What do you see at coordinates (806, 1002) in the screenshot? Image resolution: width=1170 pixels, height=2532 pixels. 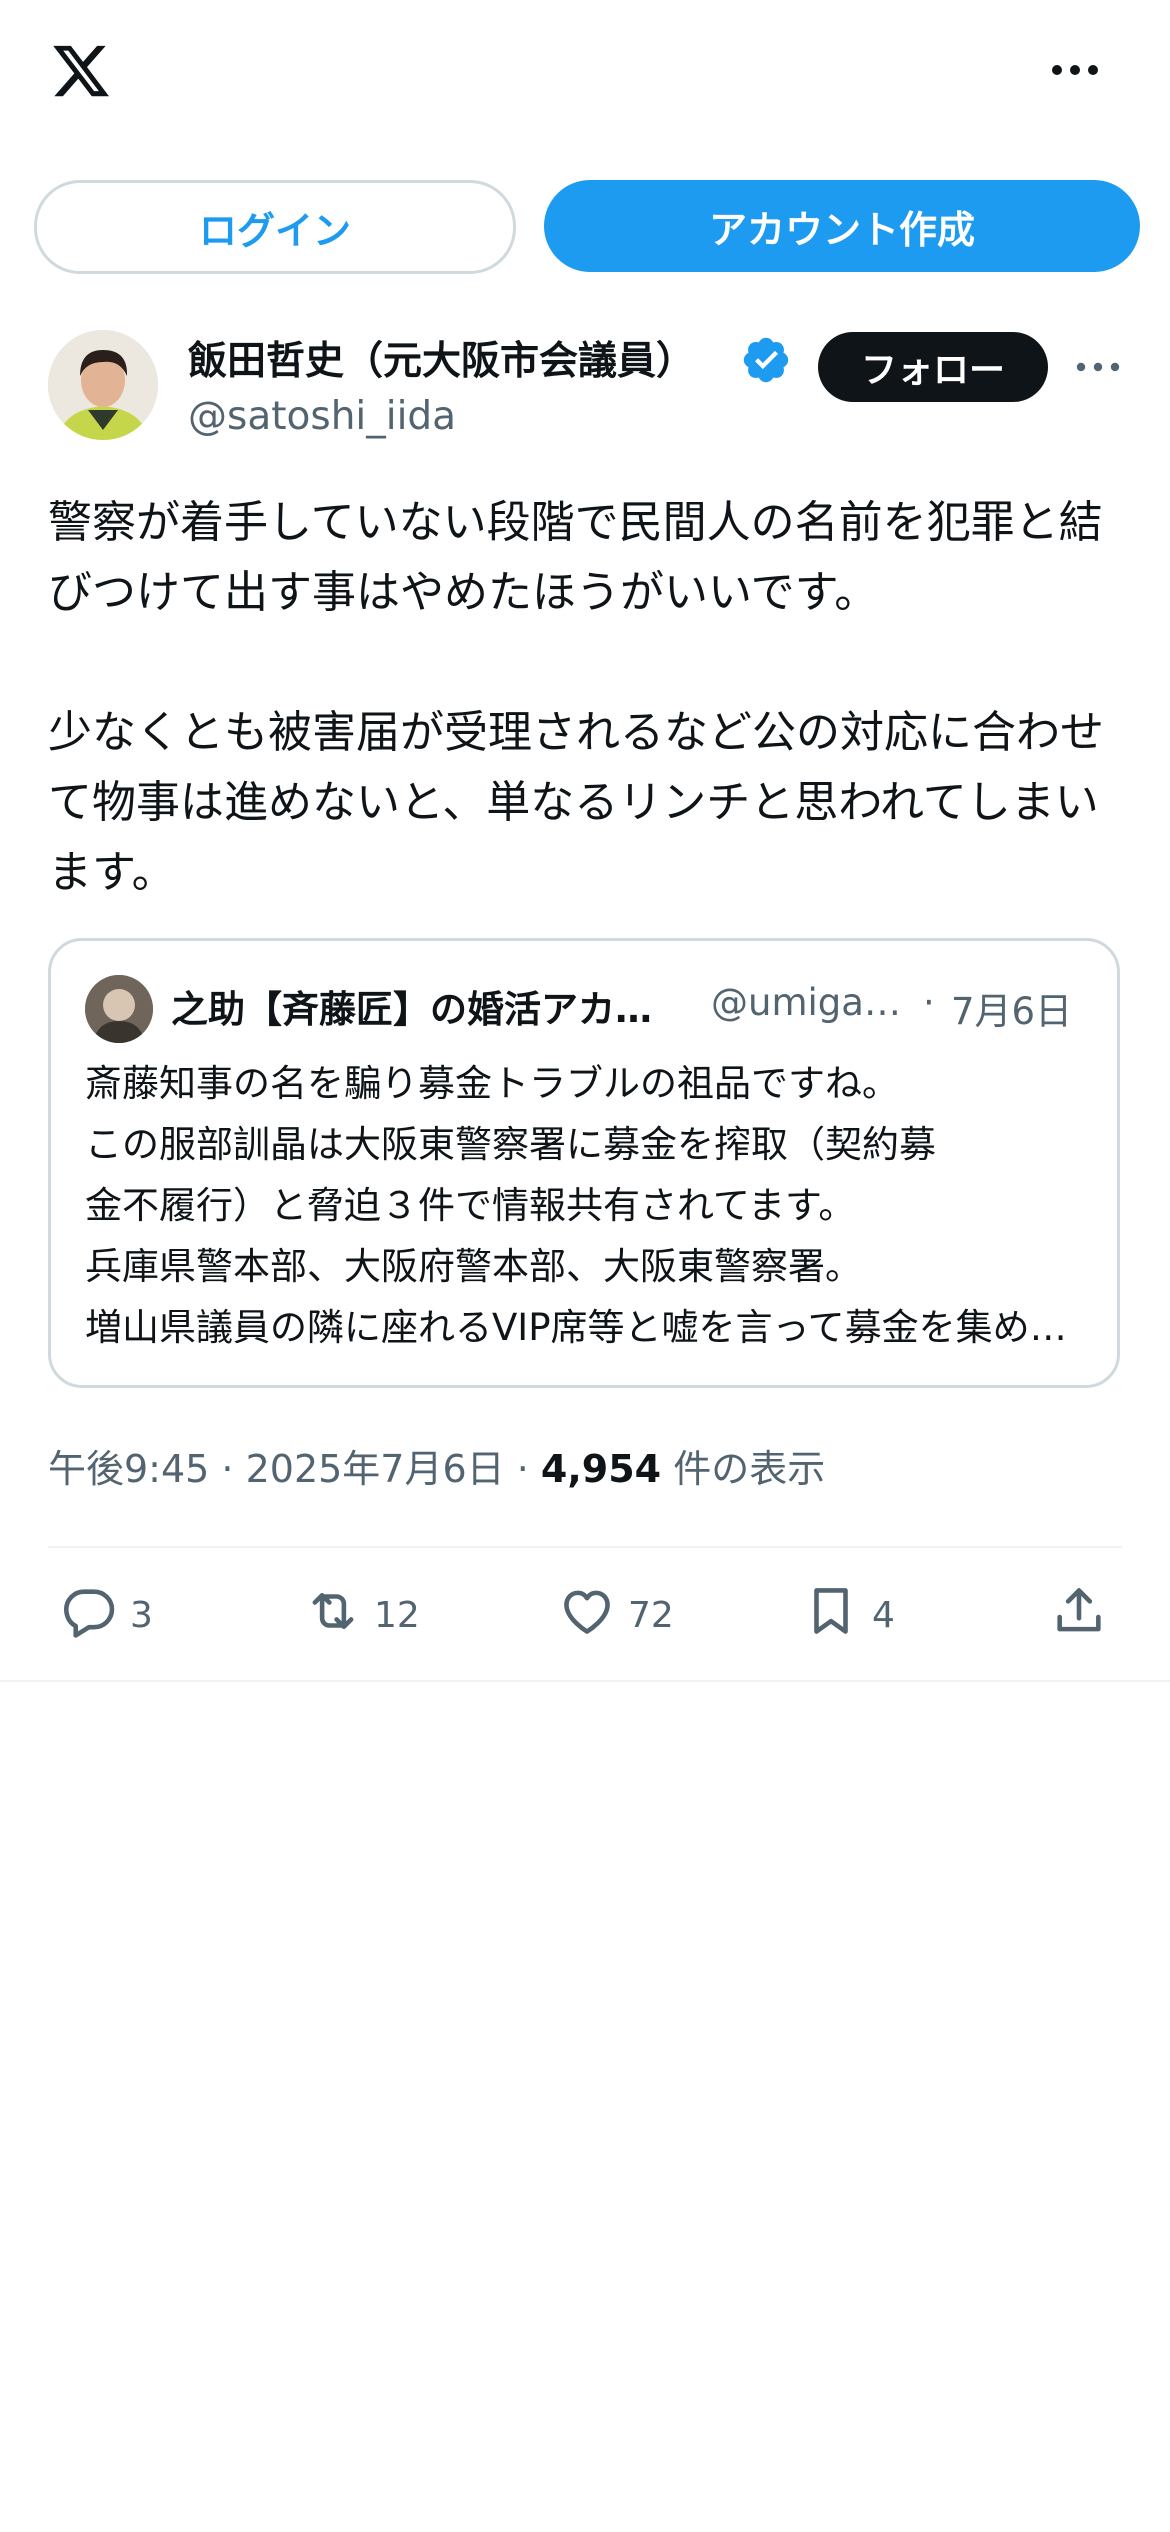 I see `quoted-author-handle: @umigame` at bounding box center [806, 1002].